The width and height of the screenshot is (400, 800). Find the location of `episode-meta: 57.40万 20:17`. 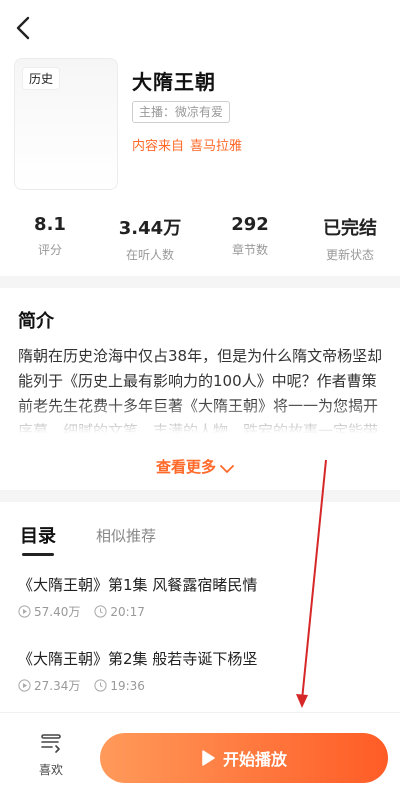

episode-meta: 57.40万 20:17 is located at coordinates (201, 611).